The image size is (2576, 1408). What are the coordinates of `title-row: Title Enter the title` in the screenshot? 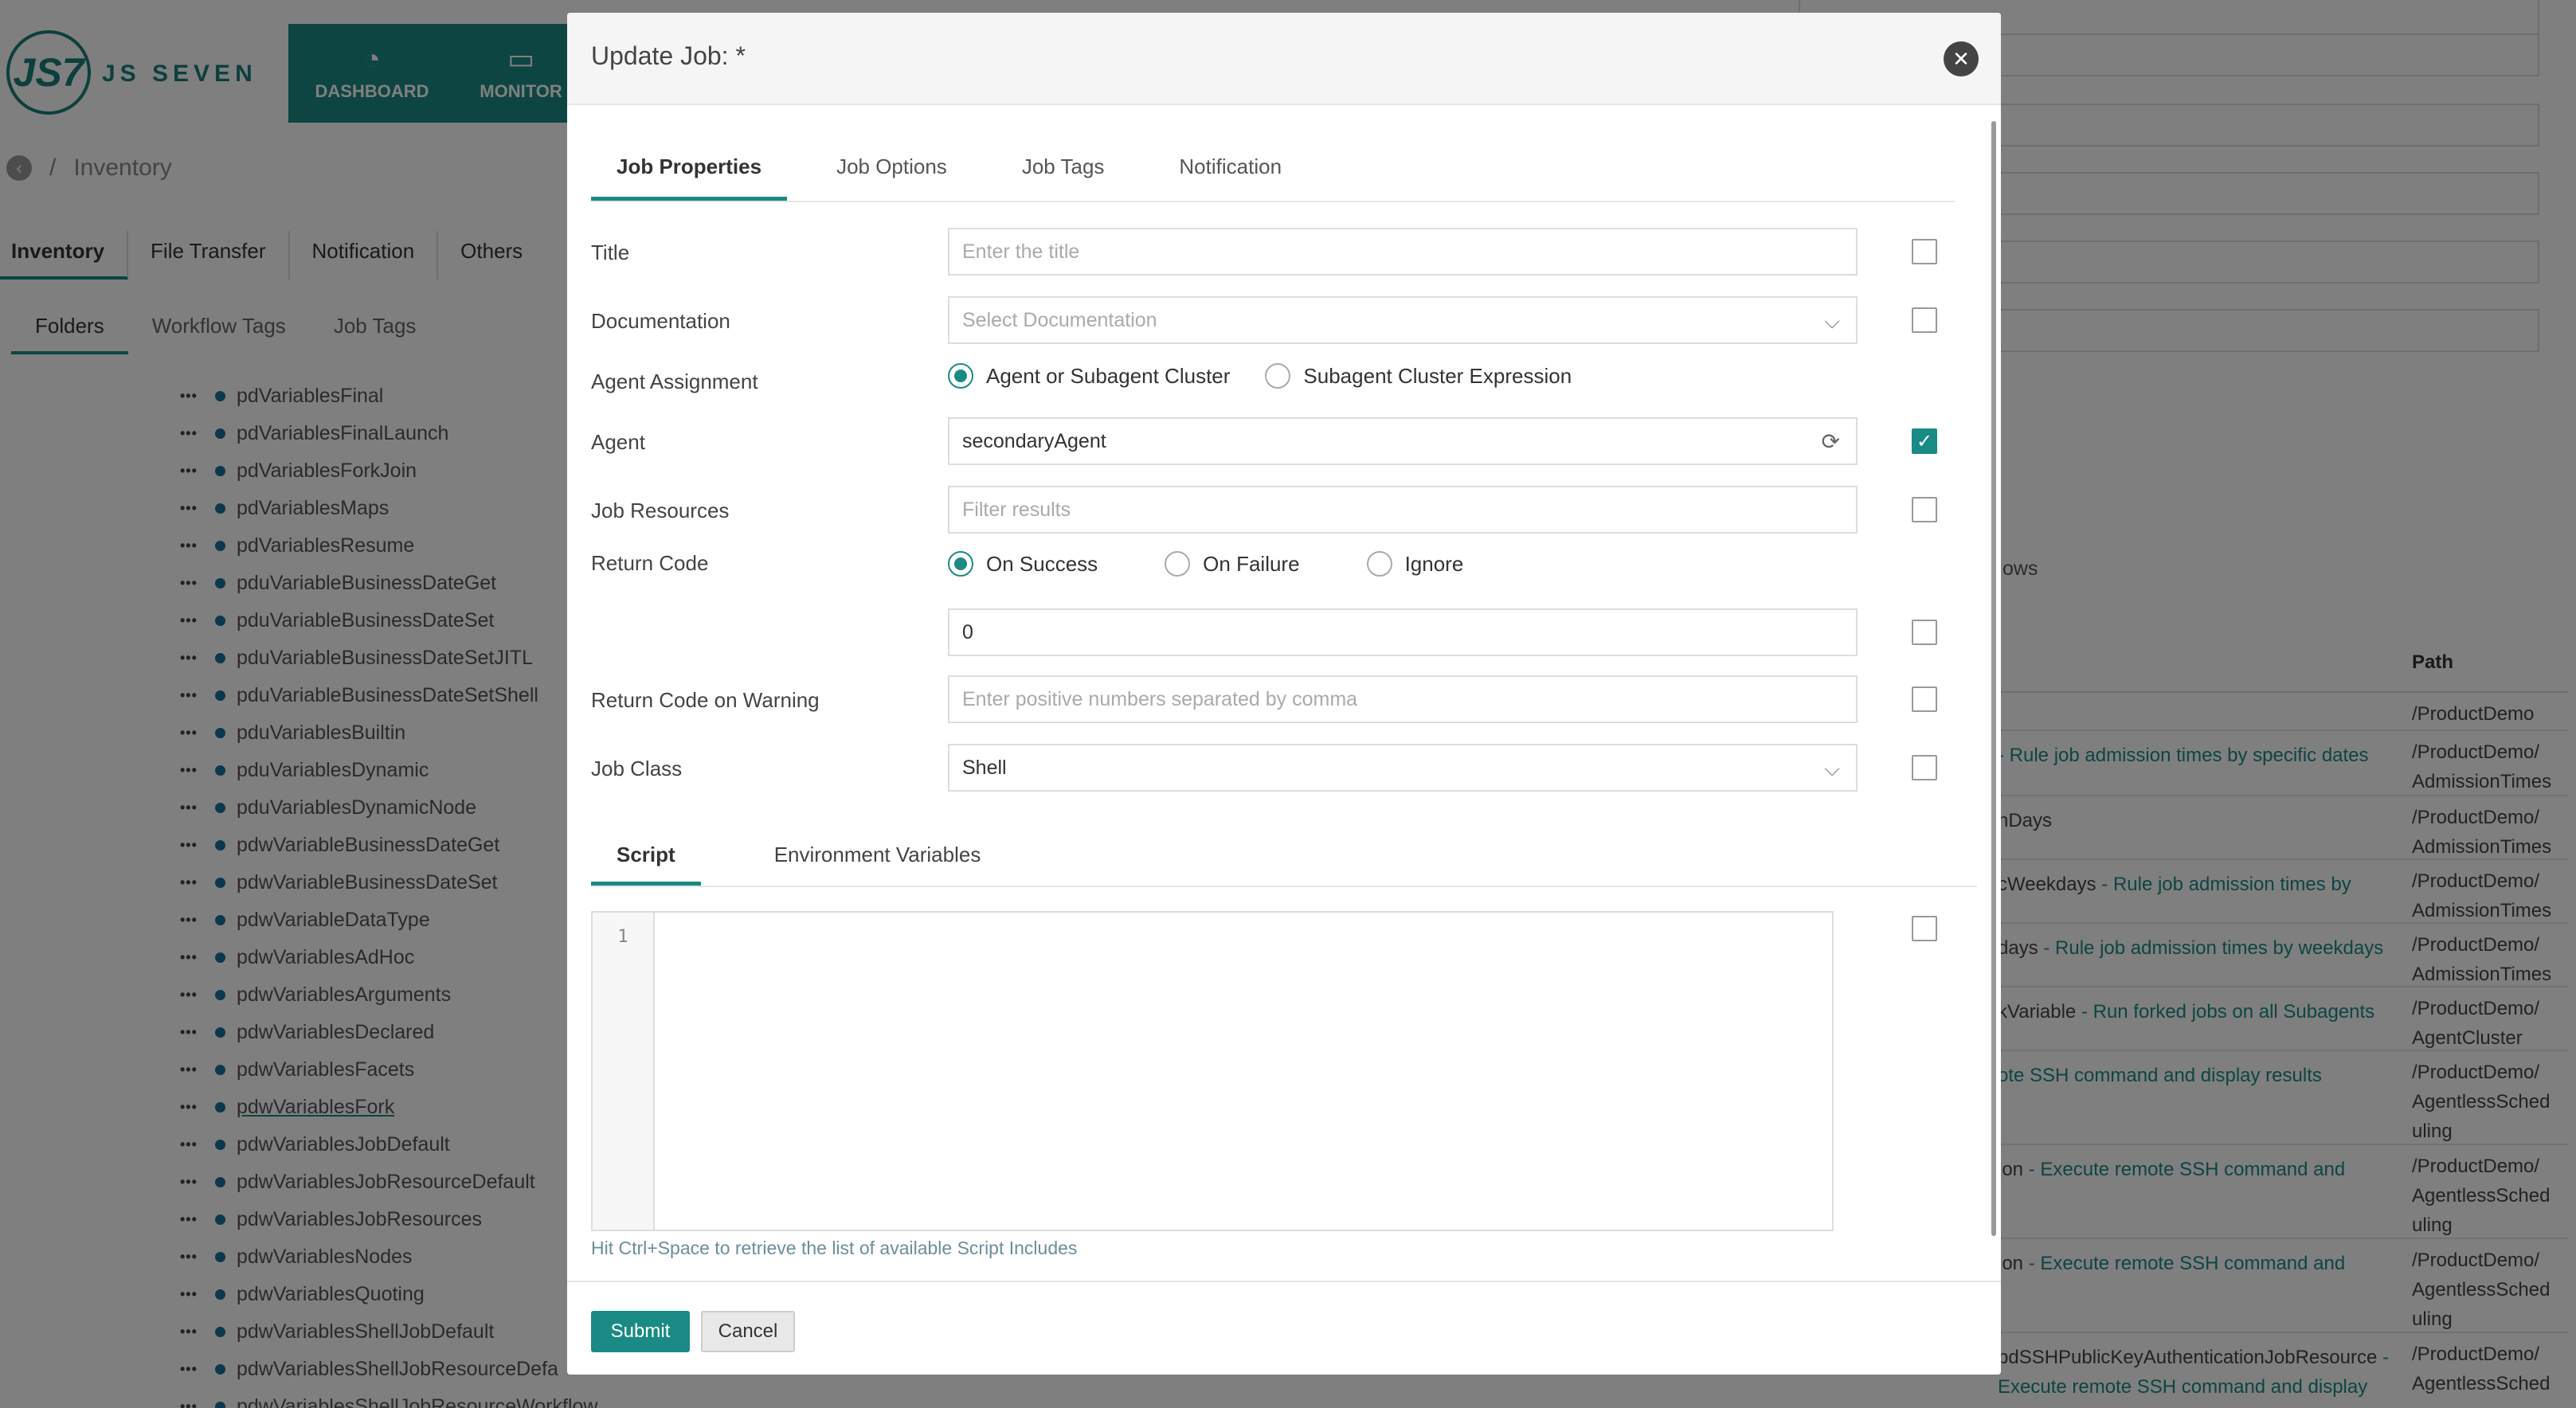 It's located at (1292, 252).